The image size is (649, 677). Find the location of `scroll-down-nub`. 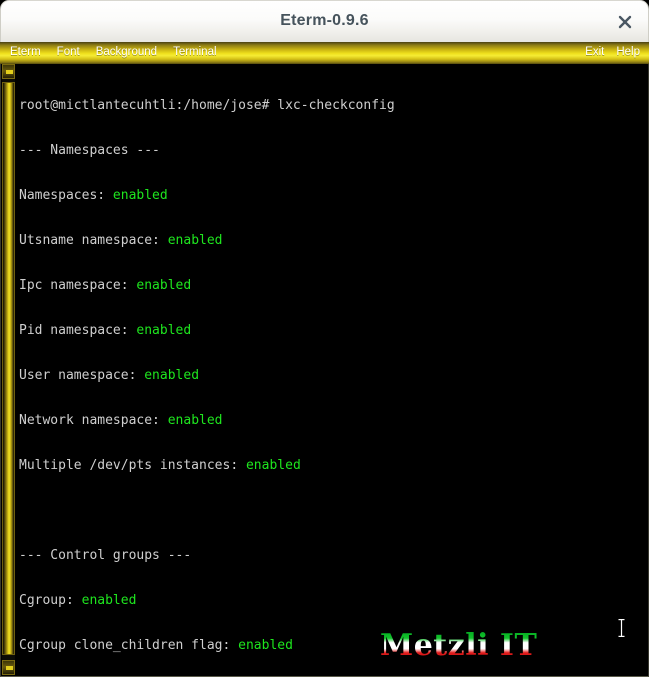

scroll-down-nub is located at coordinates (9, 668).